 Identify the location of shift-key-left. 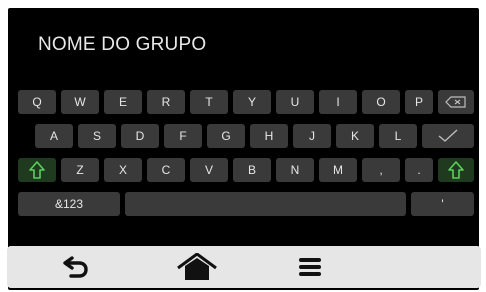
(37, 170).